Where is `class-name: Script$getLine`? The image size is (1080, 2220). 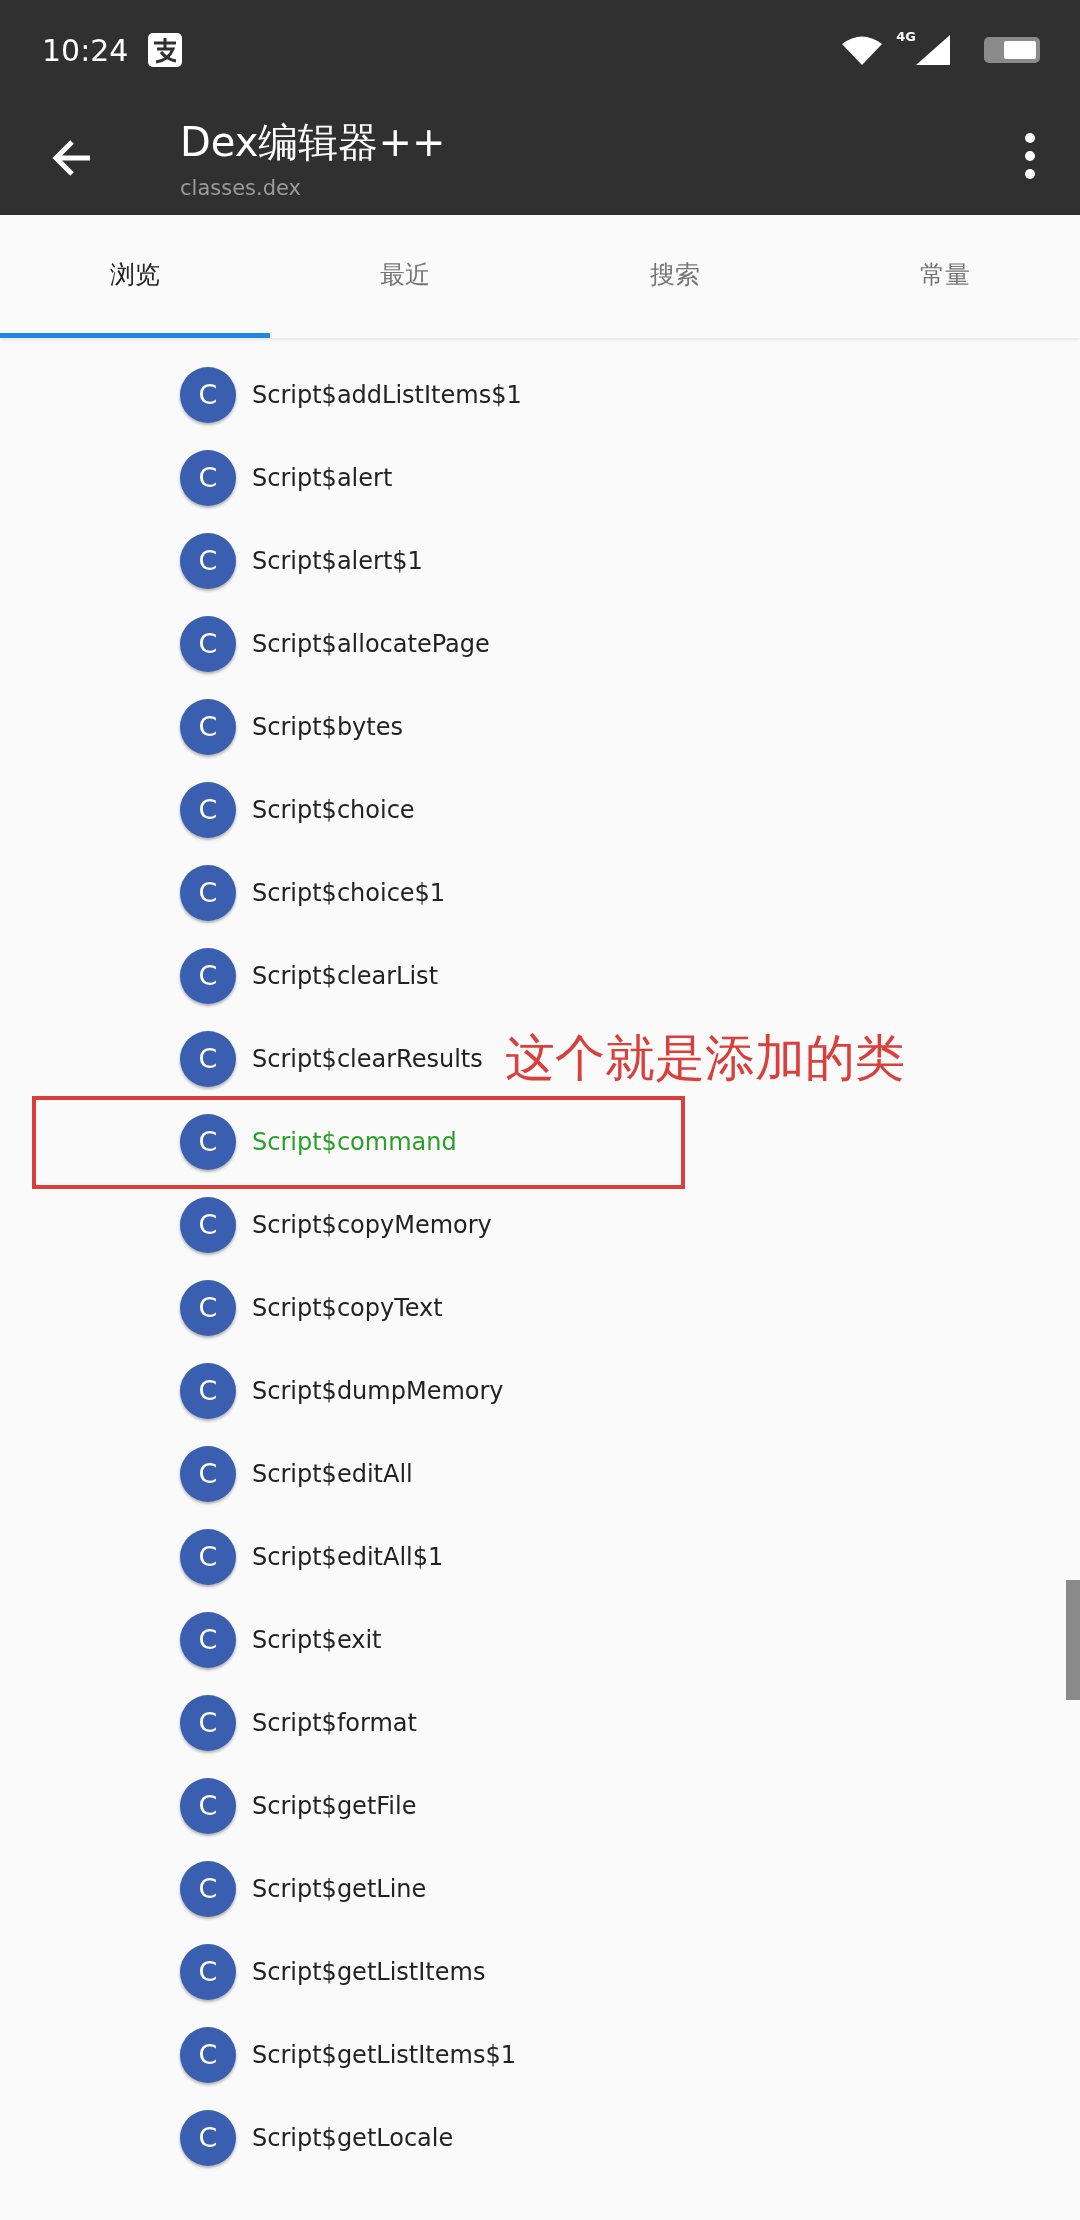 class-name: Script$getLine is located at coordinates (339, 1888).